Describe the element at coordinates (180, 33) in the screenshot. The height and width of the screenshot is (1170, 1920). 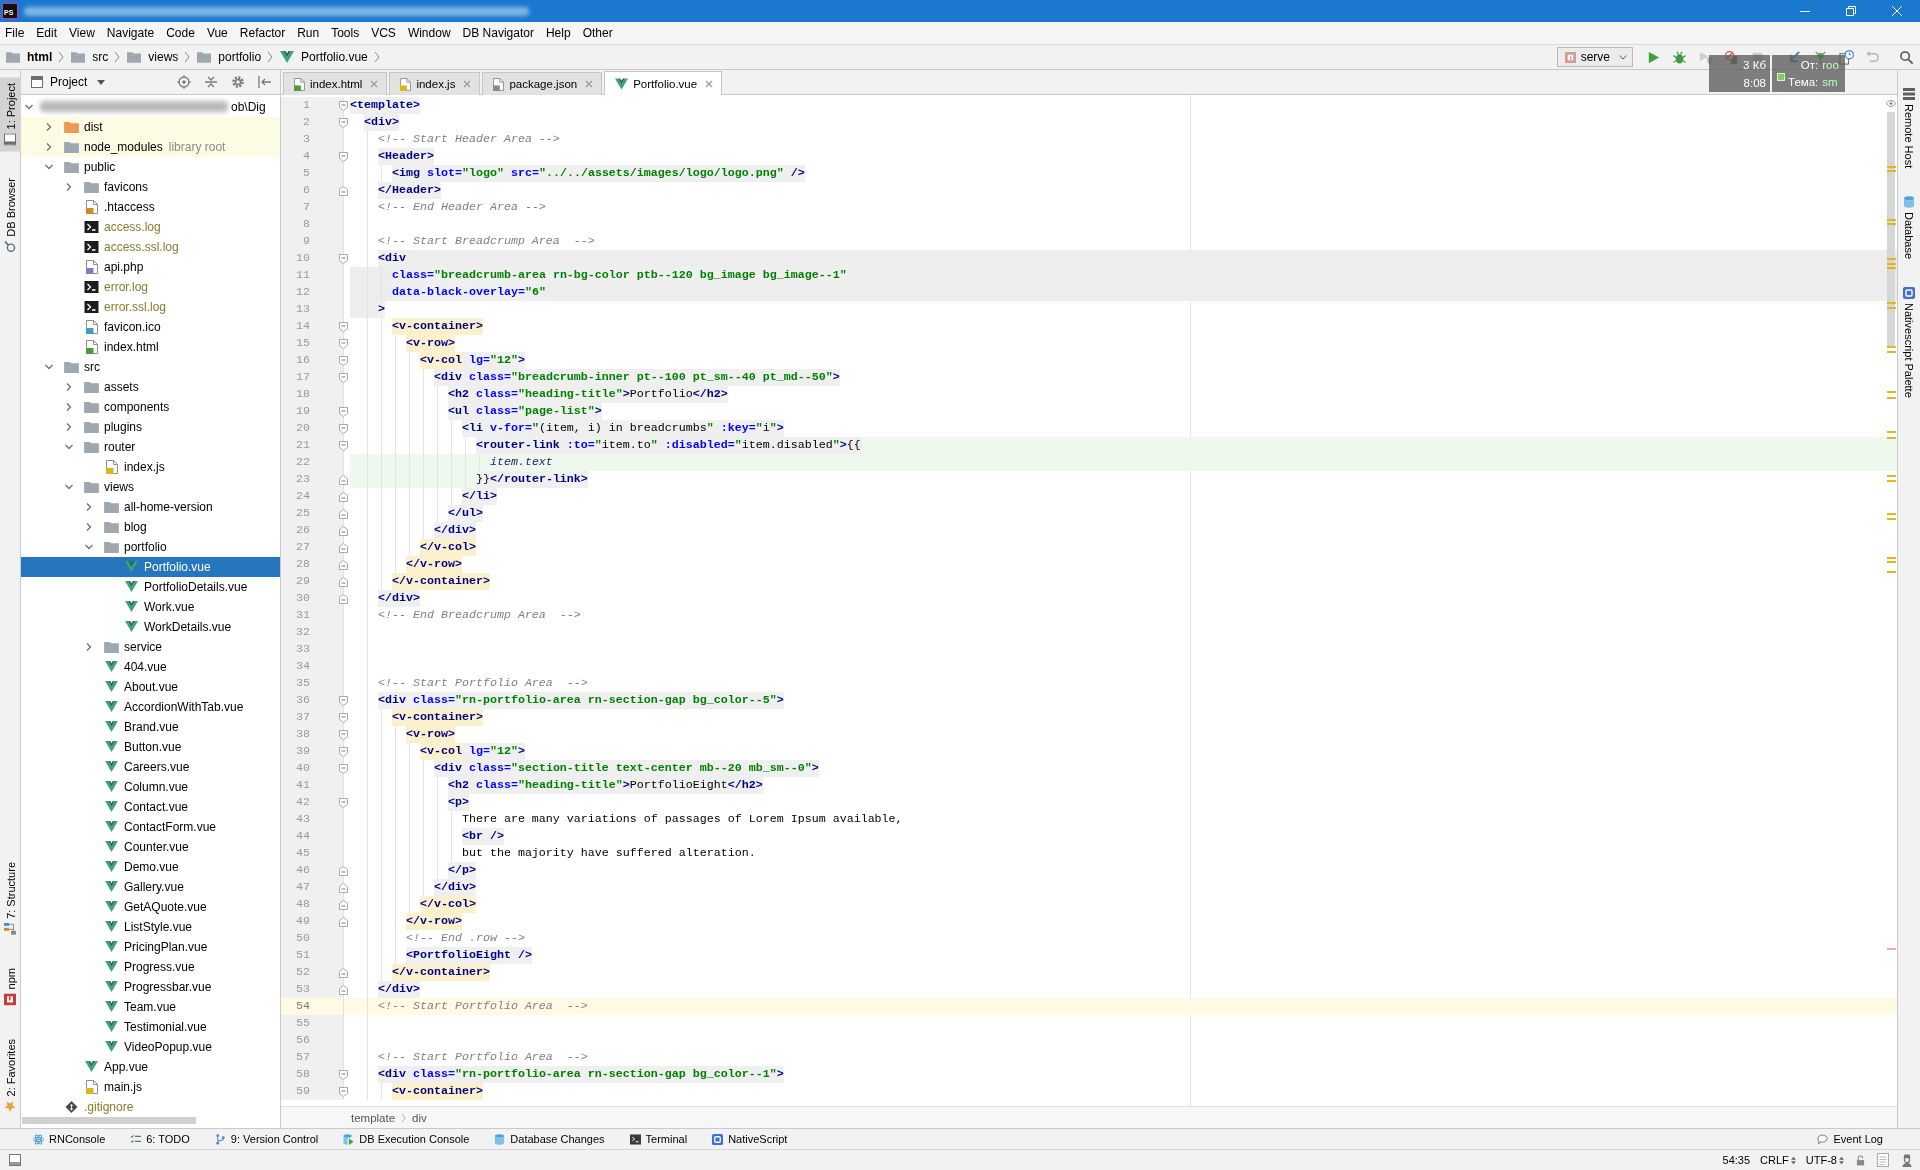
I see `menu-item: Code` at that location.